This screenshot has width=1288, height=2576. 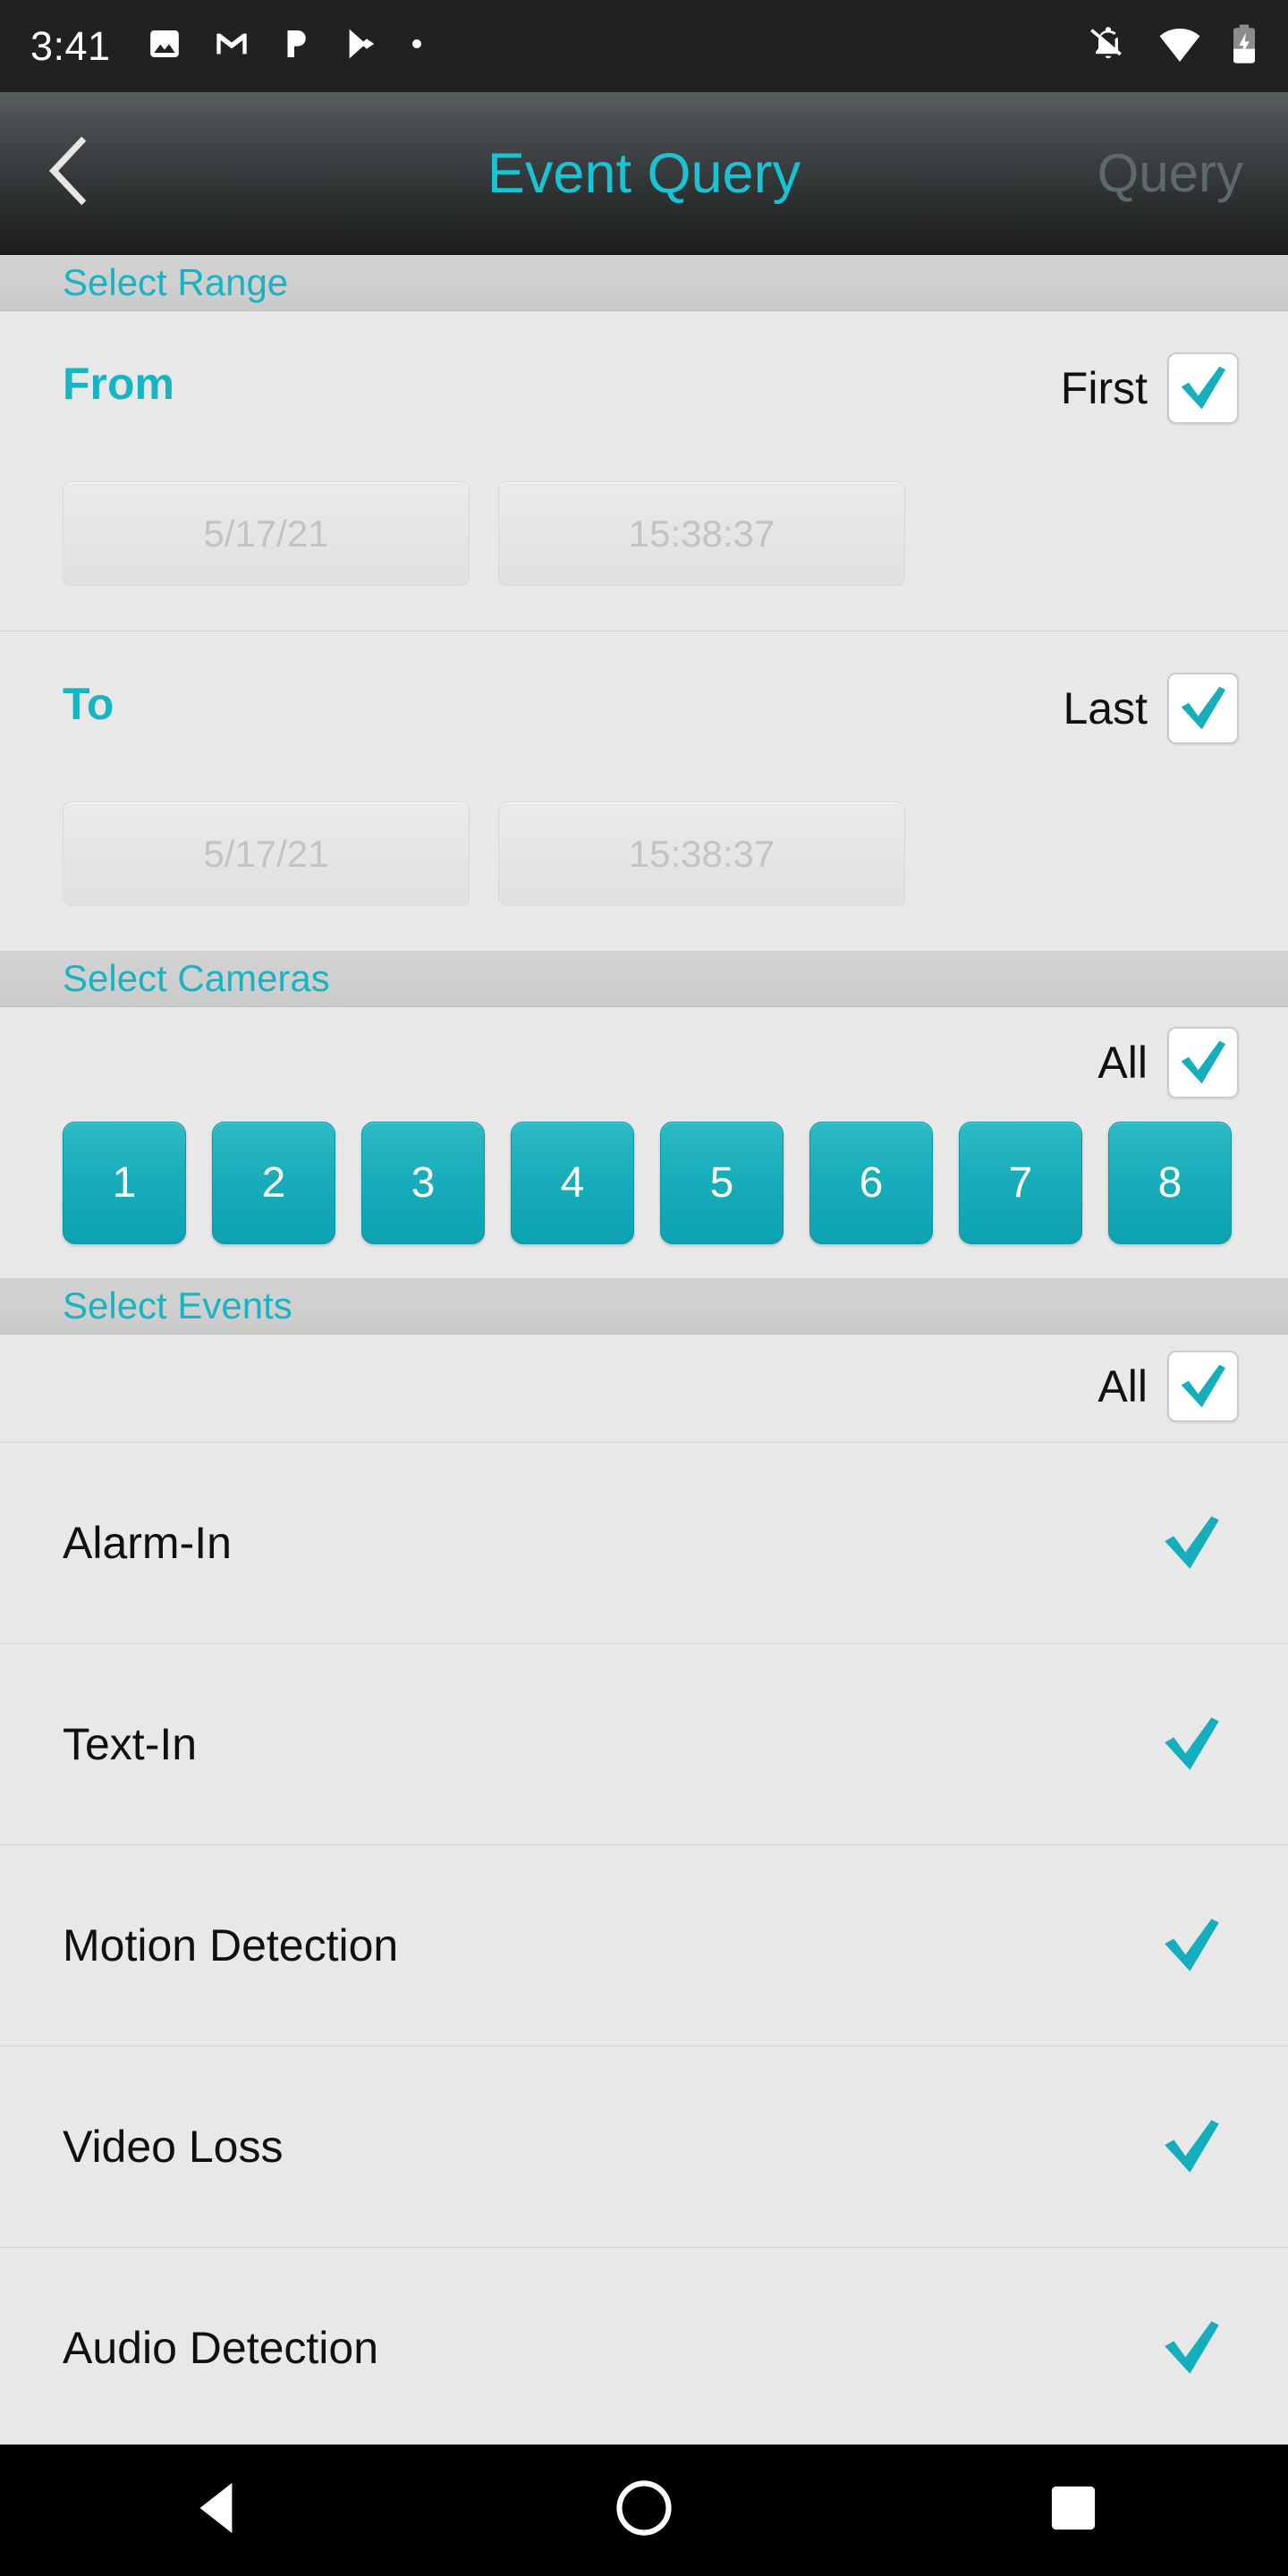 I want to click on events-all-row: All, so click(x=644, y=1388).